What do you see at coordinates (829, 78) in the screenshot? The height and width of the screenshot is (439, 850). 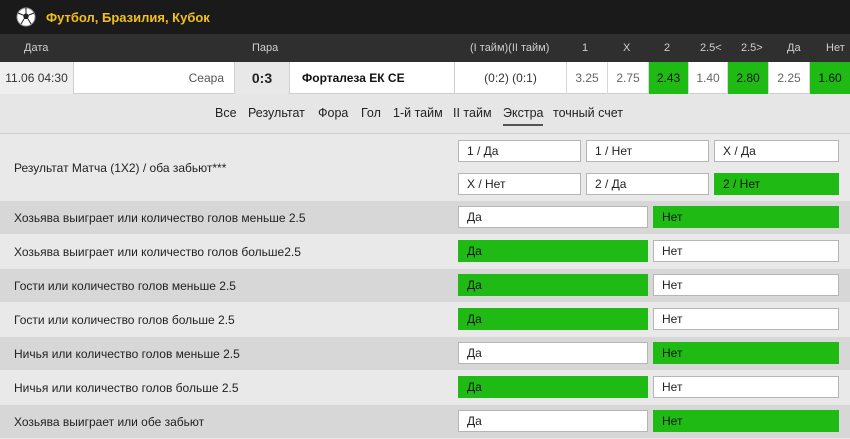 I see `odd-no: 1.60` at bounding box center [829, 78].